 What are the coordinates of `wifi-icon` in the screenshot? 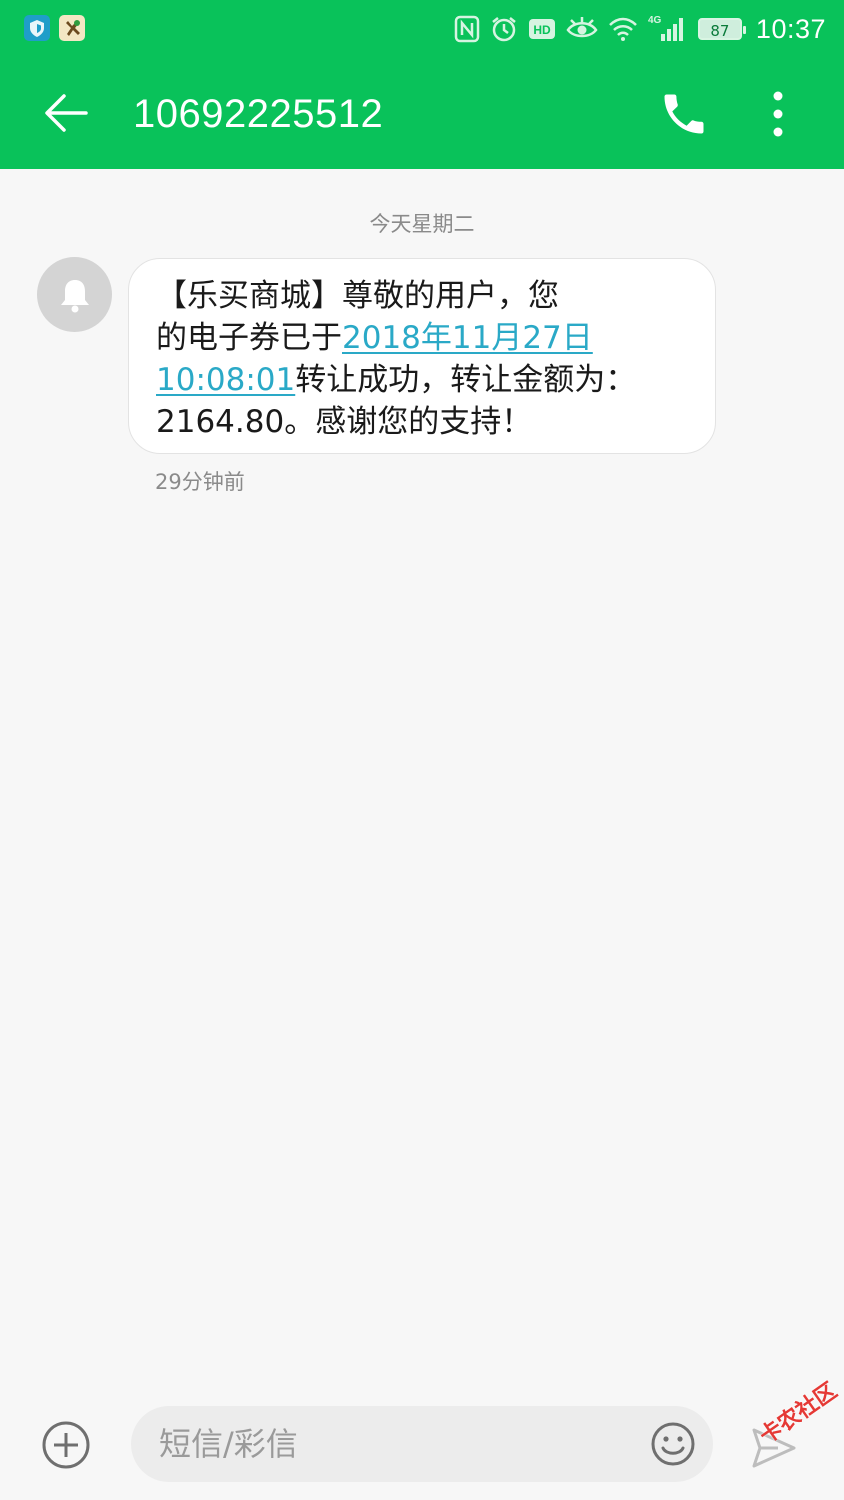 It's located at (623, 29).